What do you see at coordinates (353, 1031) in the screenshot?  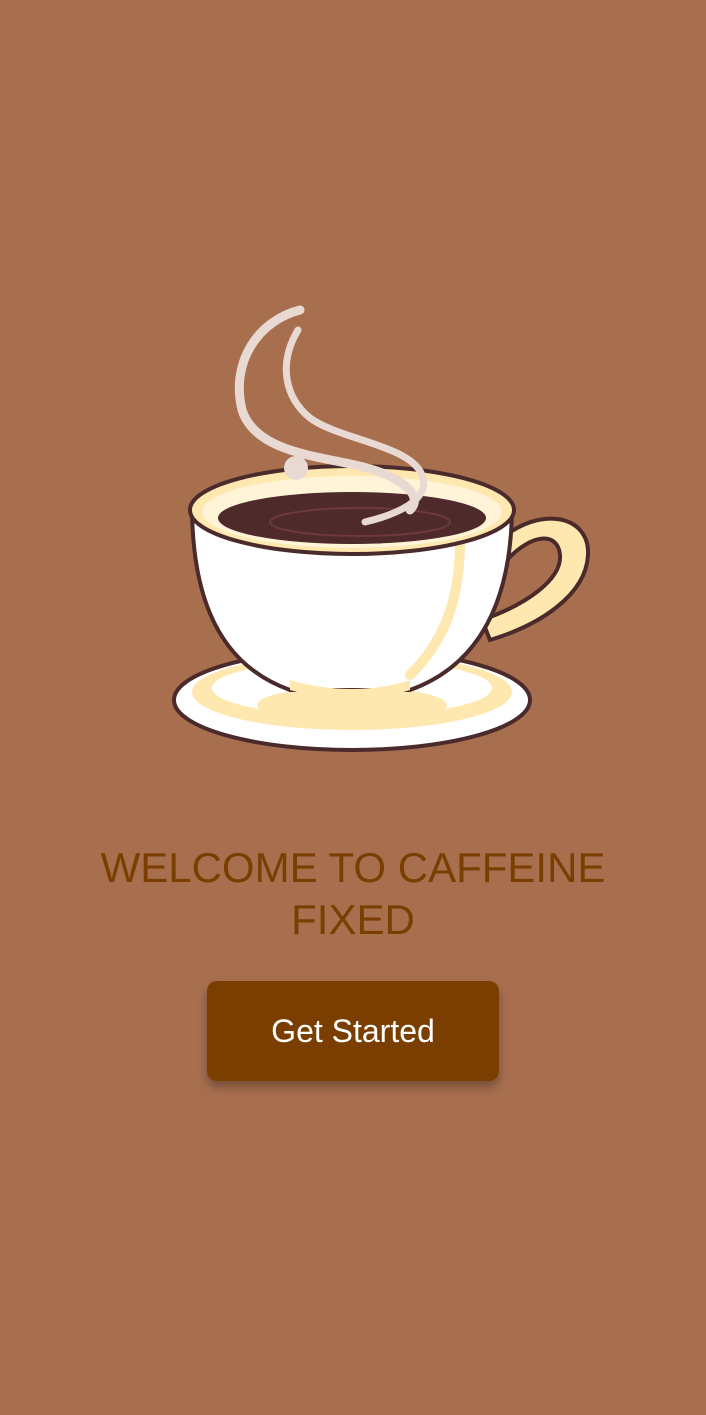 I see `get-started-button: Get Started` at bounding box center [353, 1031].